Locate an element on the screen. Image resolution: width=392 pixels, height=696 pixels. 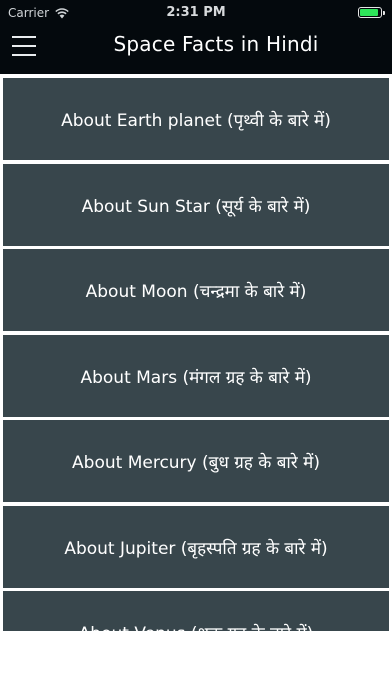
list-item-label: About Venus (शुक्र ग्रह के बारे में) is located at coordinates (196, 626).